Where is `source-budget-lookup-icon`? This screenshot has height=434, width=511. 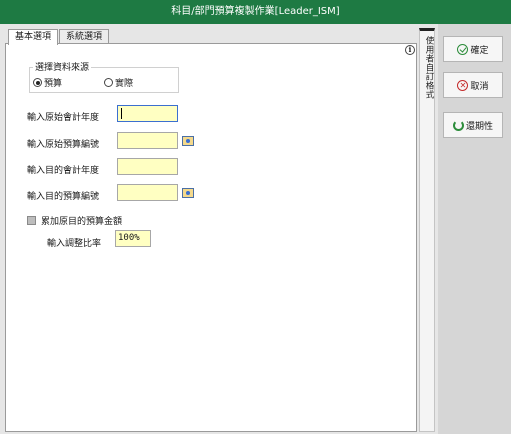 source-budget-lookup-icon is located at coordinates (188, 141).